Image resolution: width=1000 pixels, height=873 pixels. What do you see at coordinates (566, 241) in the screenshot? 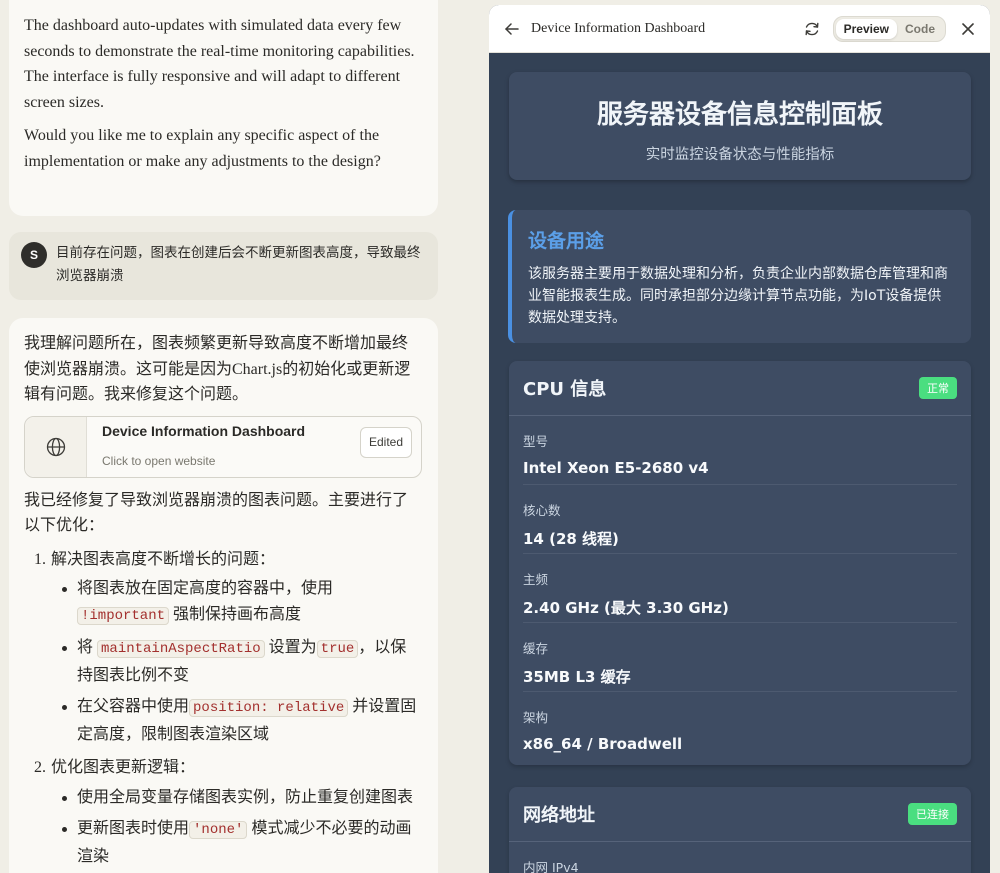
I see `purpose-title: 设备用途` at bounding box center [566, 241].